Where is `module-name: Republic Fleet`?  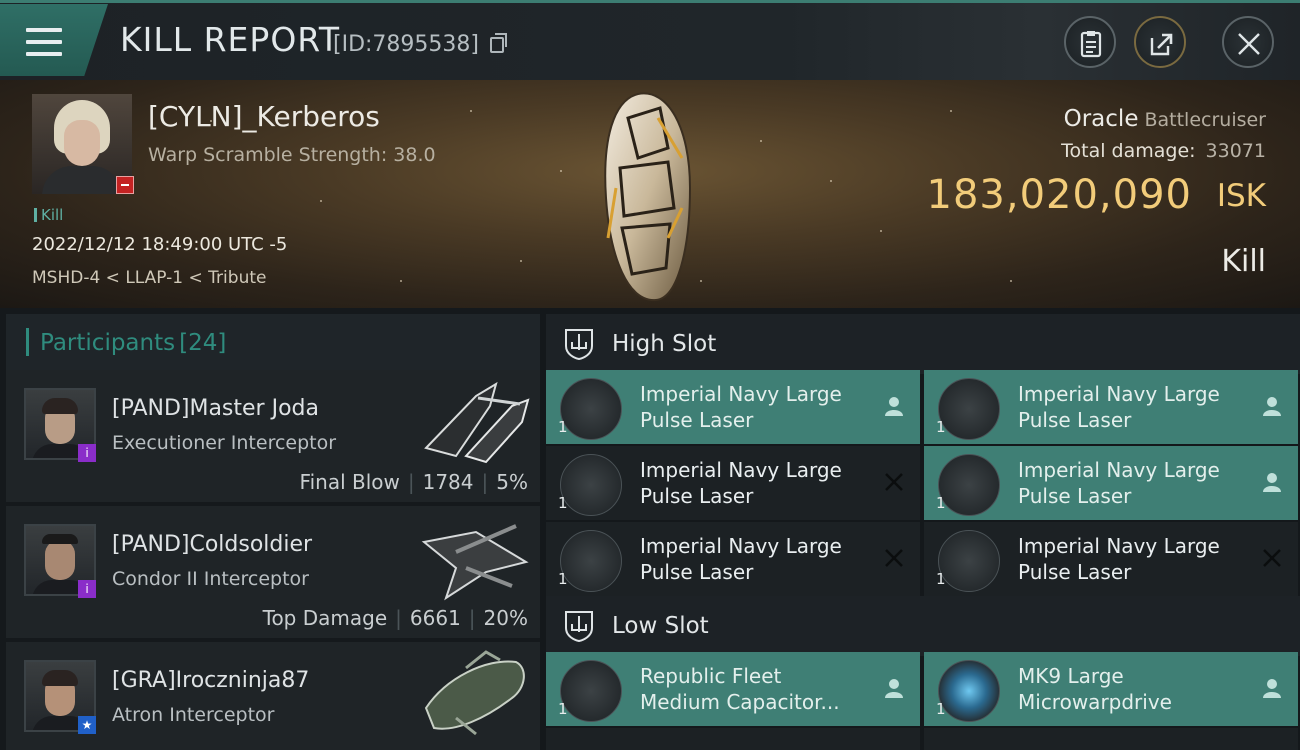
module-name: Republic Fleet is located at coordinates (711, 676).